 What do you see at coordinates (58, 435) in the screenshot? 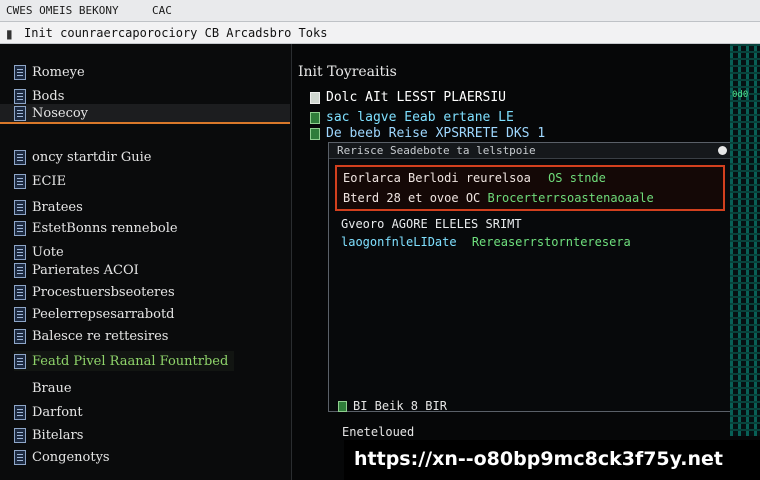
I see `sidebar-item-label: Bitelars` at bounding box center [58, 435].